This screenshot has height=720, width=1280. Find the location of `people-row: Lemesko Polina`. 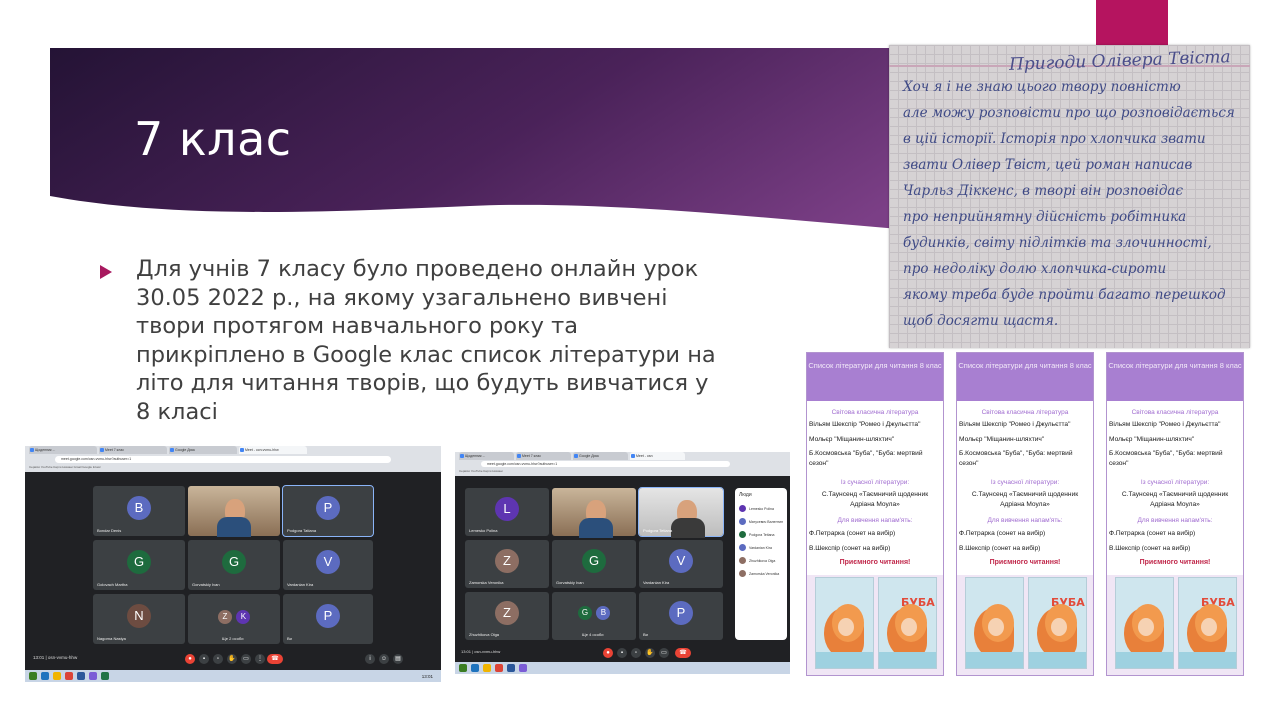

people-row: Lemesko Polina is located at coordinates (761, 508).